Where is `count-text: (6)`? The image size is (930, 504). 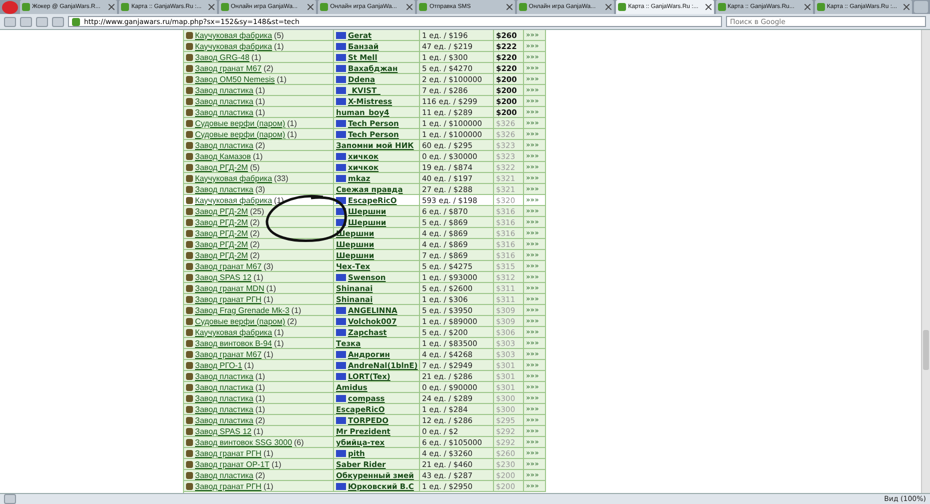 count-text: (6) is located at coordinates (299, 442).